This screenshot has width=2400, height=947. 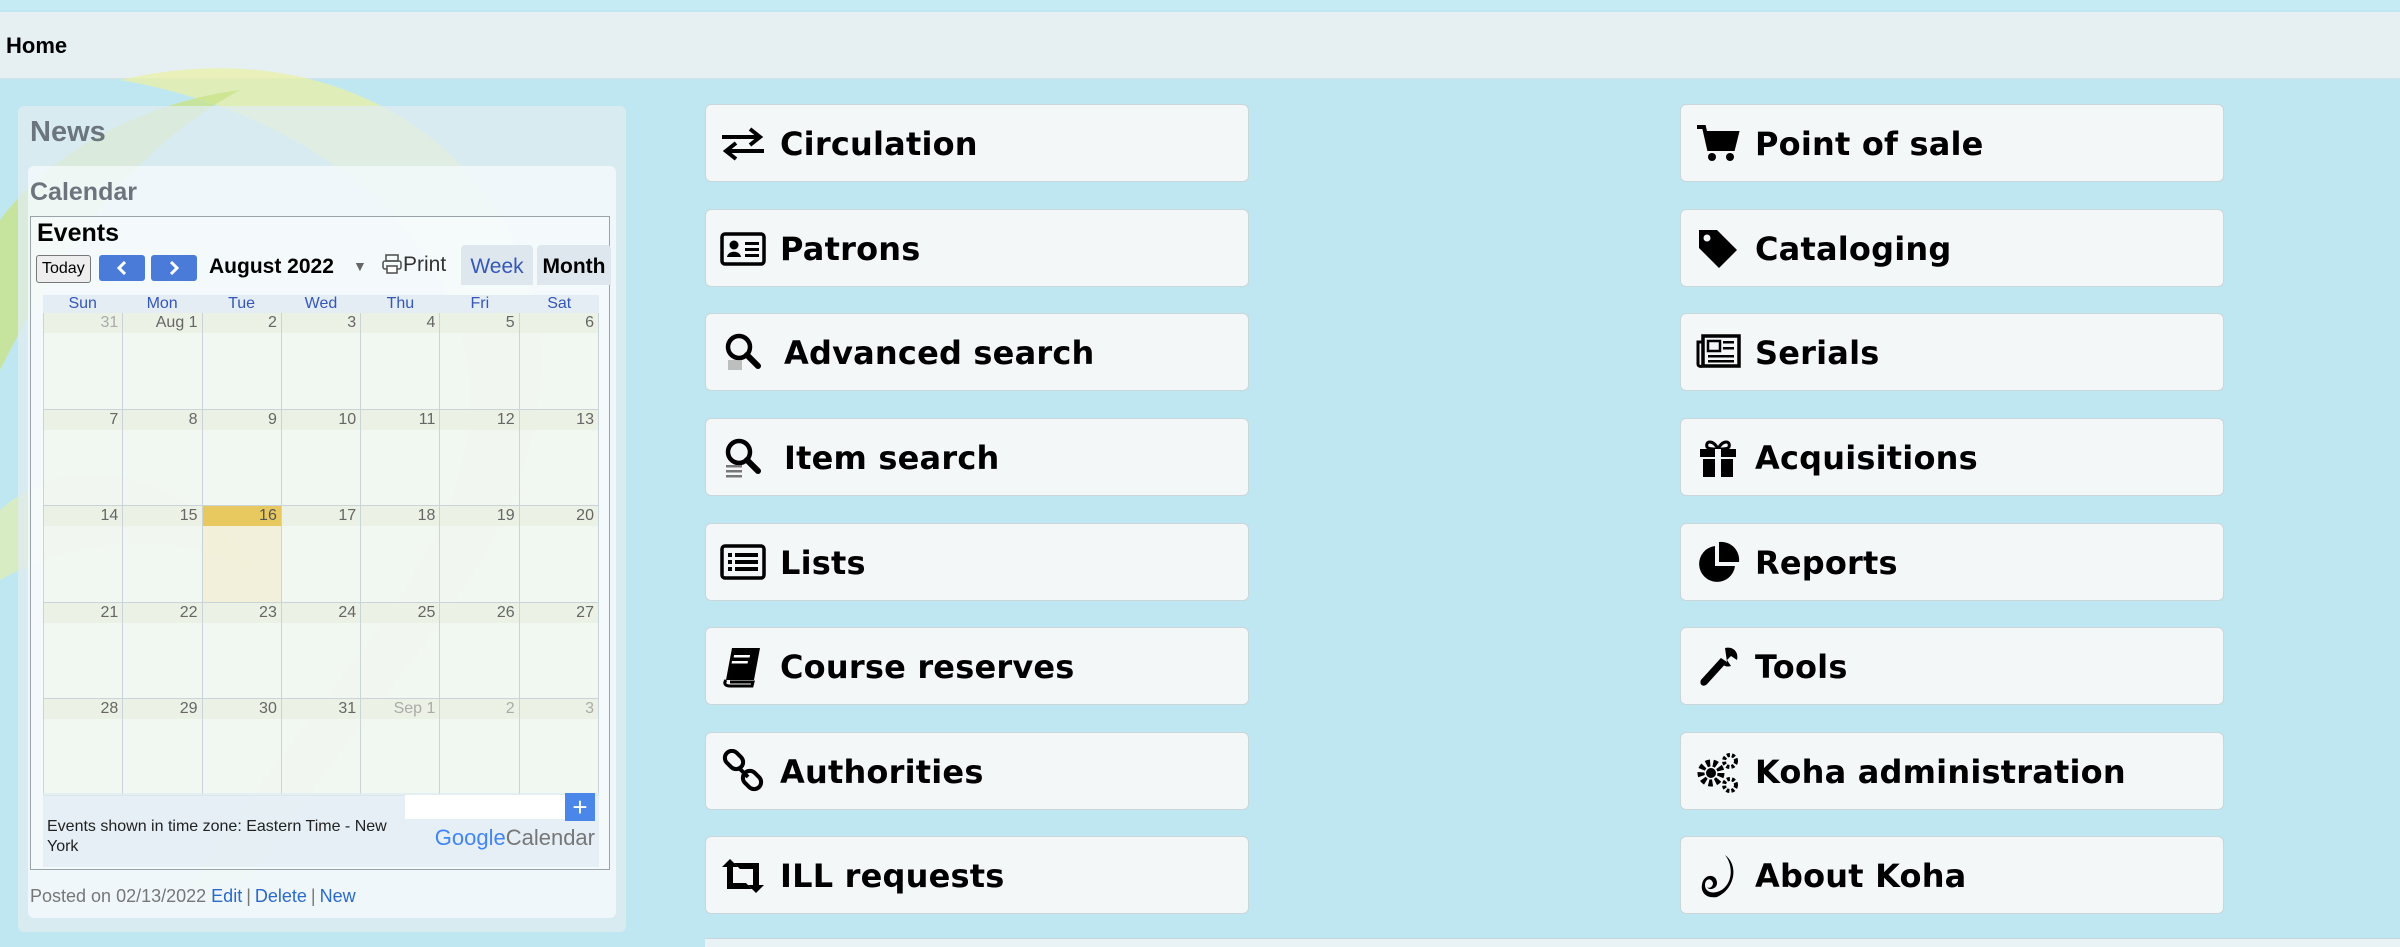 What do you see at coordinates (1718, 351) in the screenshot?
I see `newspaper-icon` at bounding box center [1718, 351].